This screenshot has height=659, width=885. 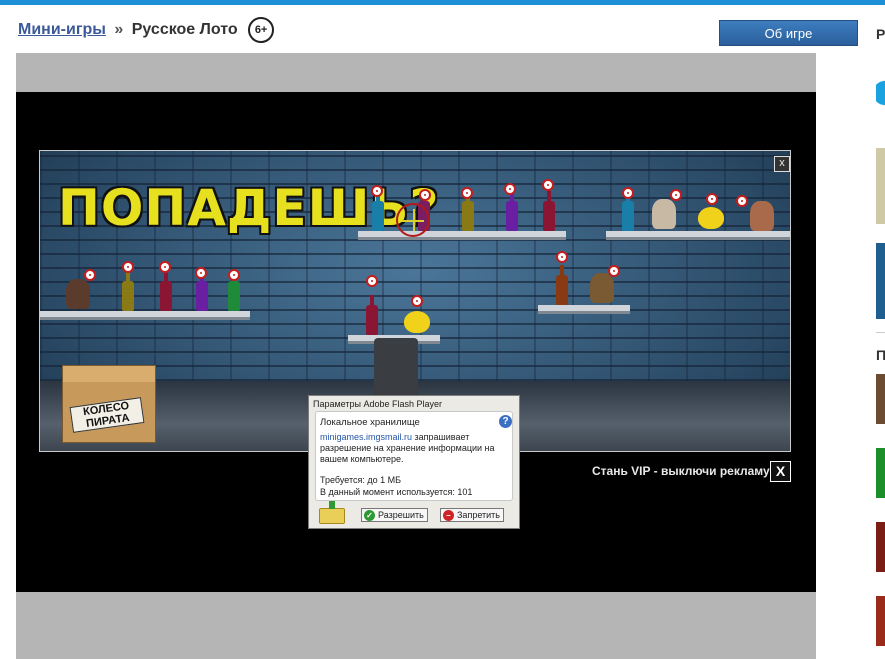 I want to click on deny-button: – Запретить, so click(x=472, y=515).